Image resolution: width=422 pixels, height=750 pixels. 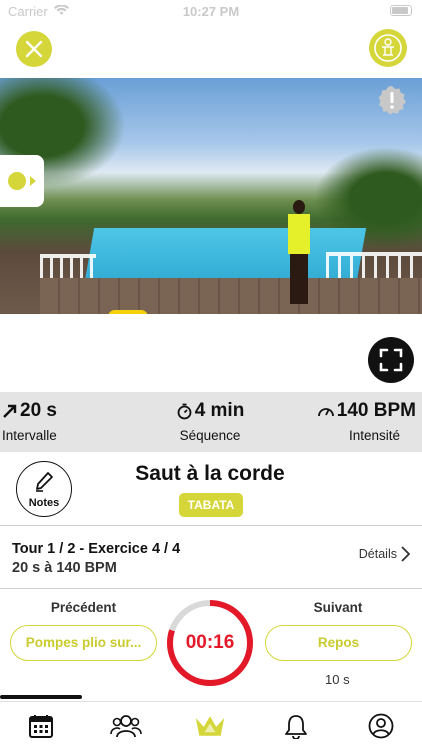 I want to click on bell-icon, so click(x=296, y=727).